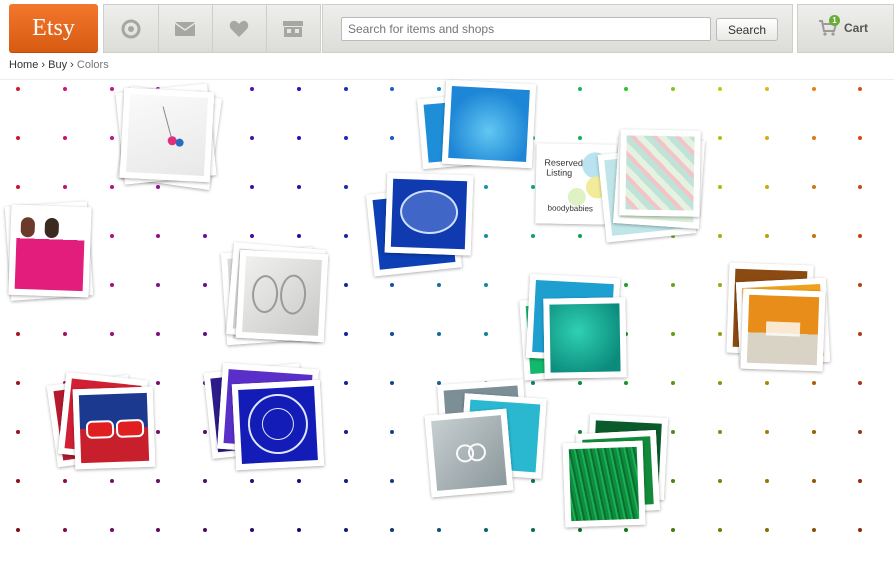 This screenshot has height=571, width=894. I want to click on shop-icon, so click(293, 28).